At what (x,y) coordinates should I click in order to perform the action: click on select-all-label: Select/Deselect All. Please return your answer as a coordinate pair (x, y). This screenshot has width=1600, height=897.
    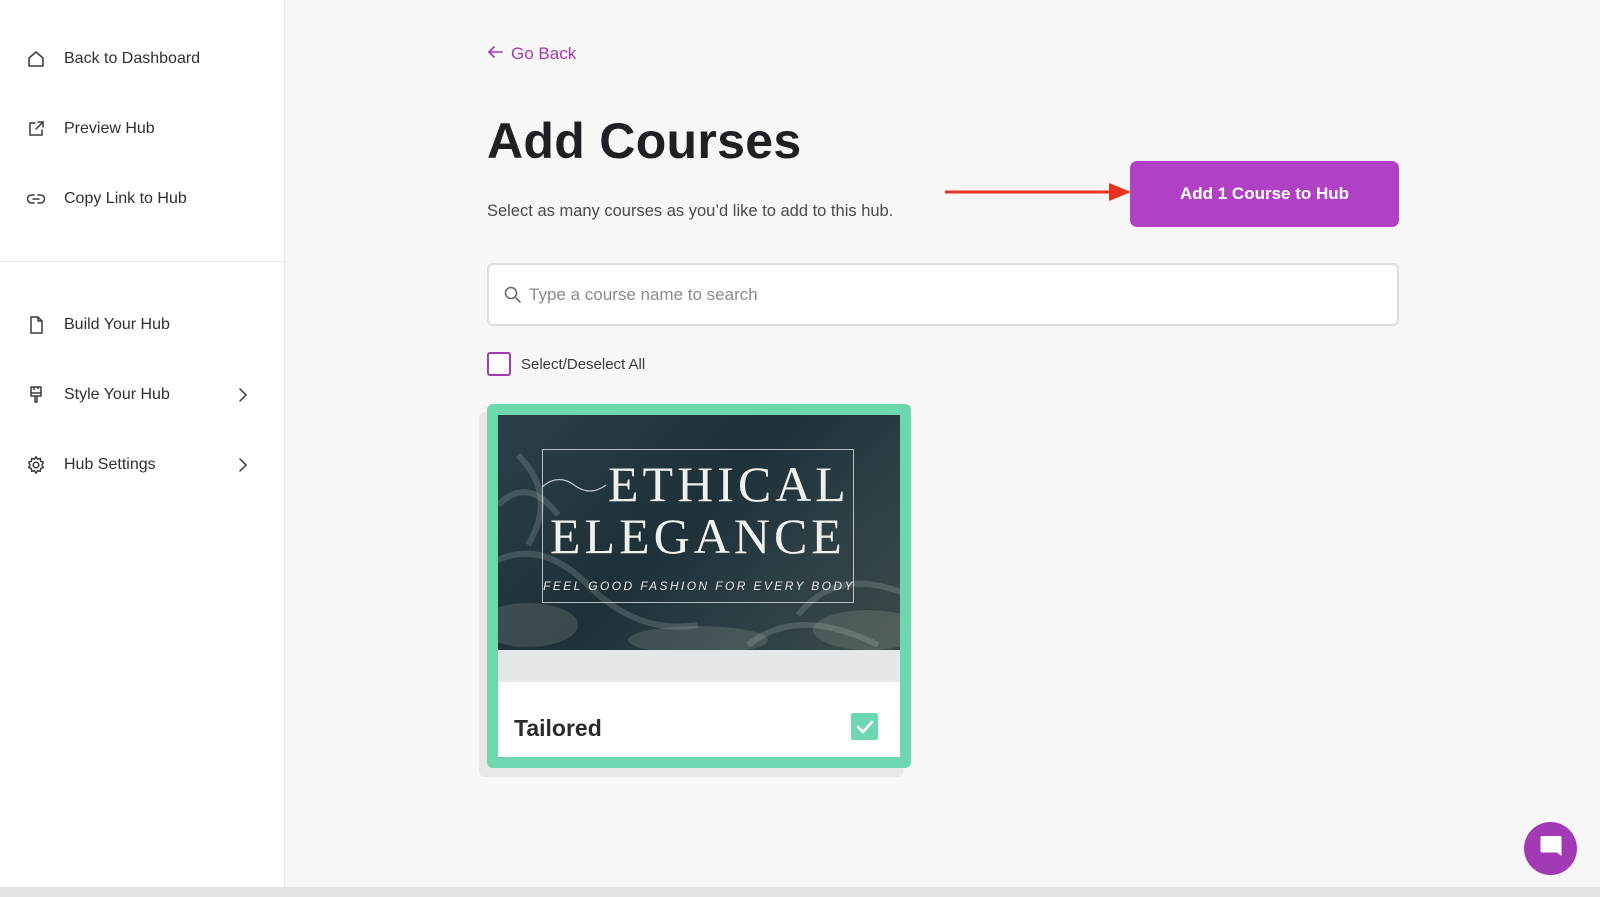
    Looking at the image, I should click on (583, 364).